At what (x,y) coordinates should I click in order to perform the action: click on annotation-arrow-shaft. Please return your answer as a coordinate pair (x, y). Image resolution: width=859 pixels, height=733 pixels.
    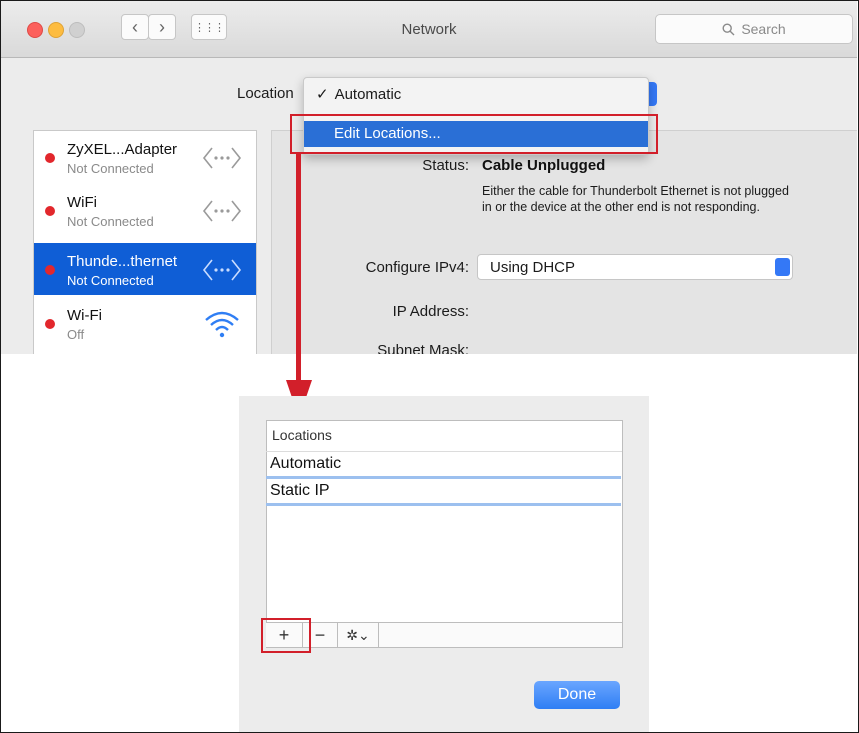
    Looking at the image, I should click on (298, 268).